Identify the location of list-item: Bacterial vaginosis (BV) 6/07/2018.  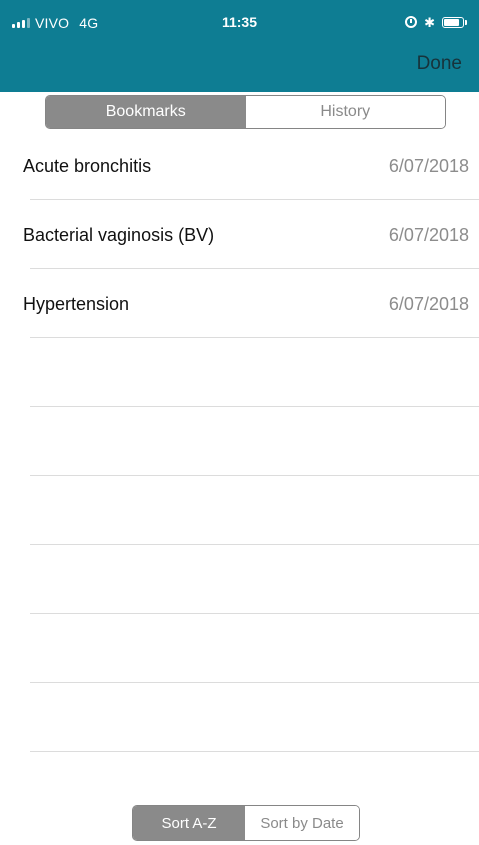
(239, 234).